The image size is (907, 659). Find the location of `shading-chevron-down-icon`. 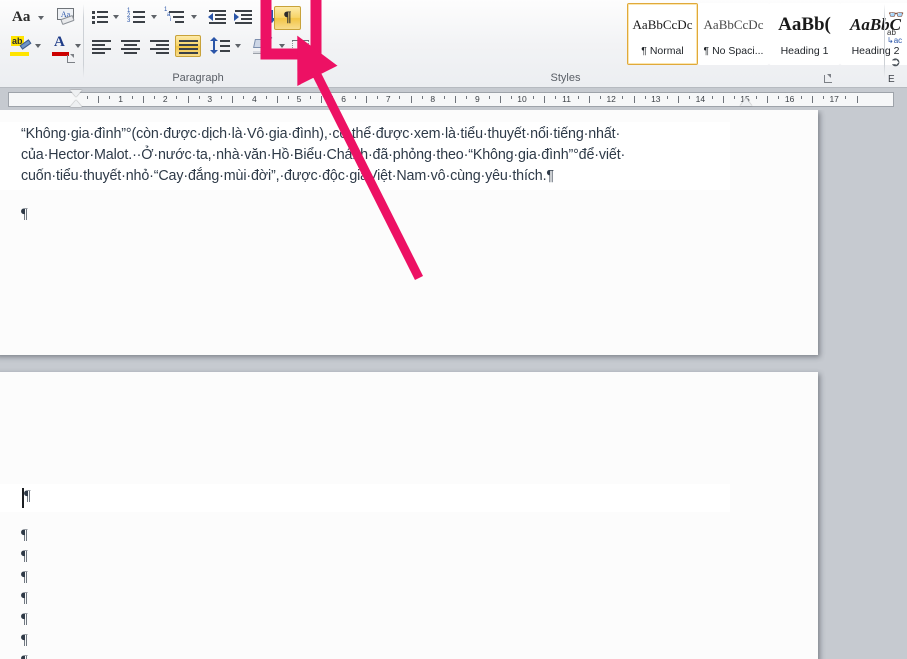

shading-chevron-down-icon is located at coordinates (282, 46).